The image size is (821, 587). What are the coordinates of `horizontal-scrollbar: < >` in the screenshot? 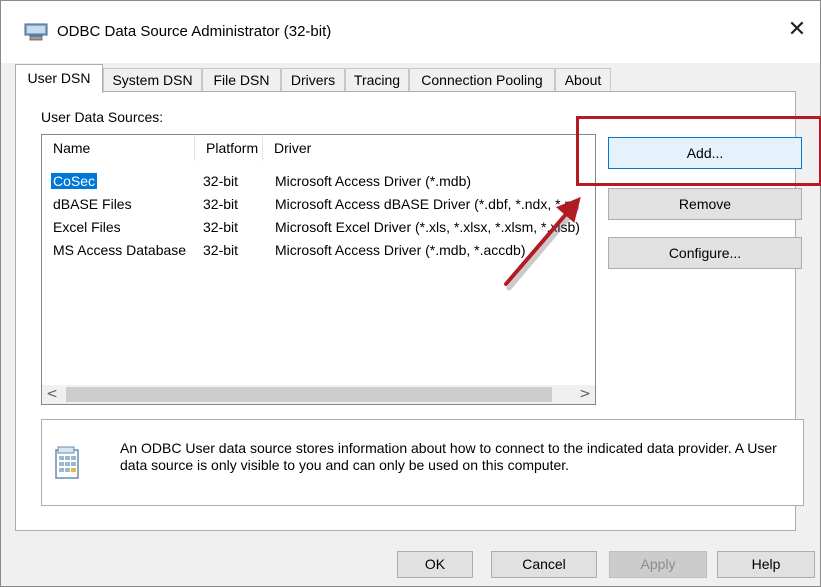 It's located at (318, 394).